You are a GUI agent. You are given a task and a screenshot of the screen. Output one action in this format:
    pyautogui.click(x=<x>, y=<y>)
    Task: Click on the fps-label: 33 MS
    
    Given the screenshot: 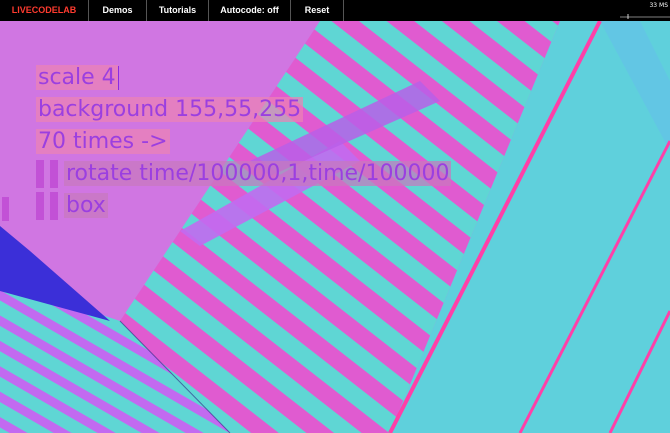 What is the action you would take?
    pyautogui.click(x=658, y=5)
    